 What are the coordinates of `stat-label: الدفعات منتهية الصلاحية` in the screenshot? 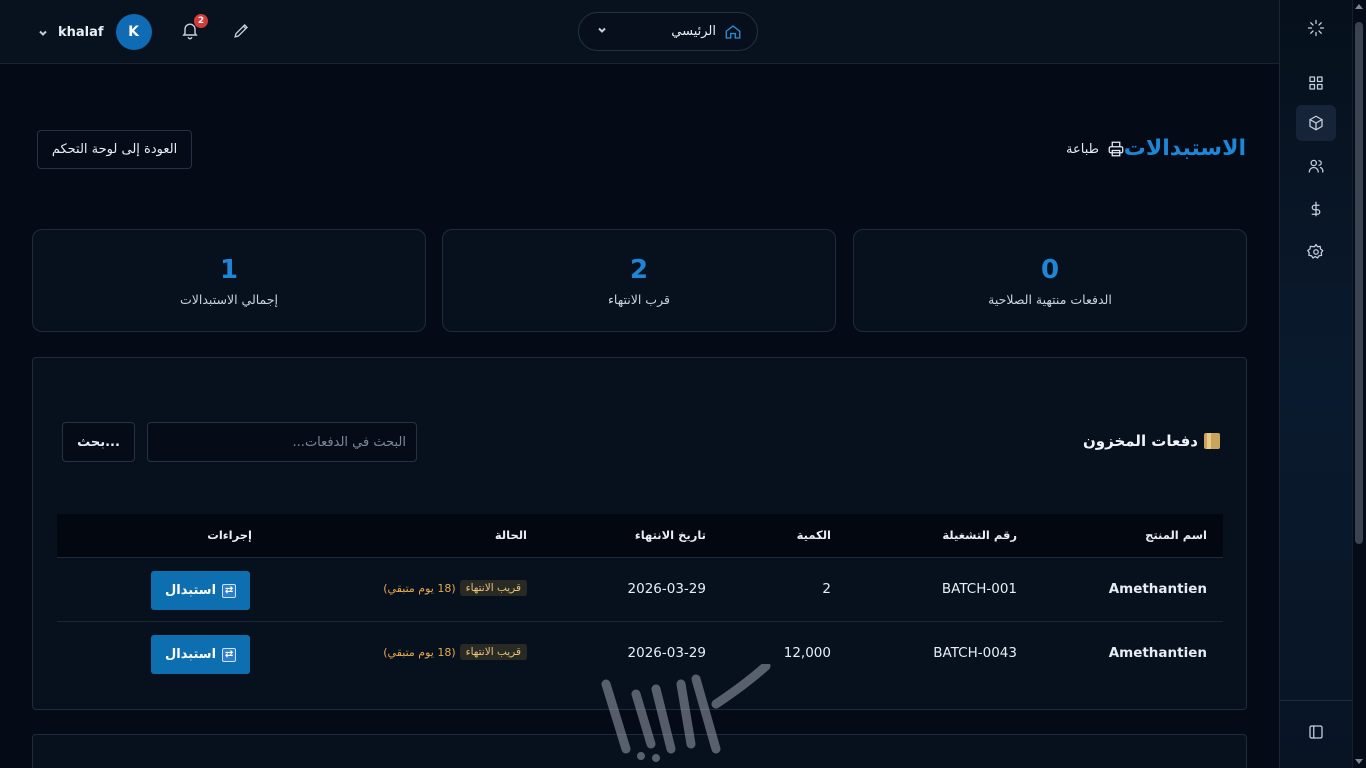 It's located at (1050, 299).